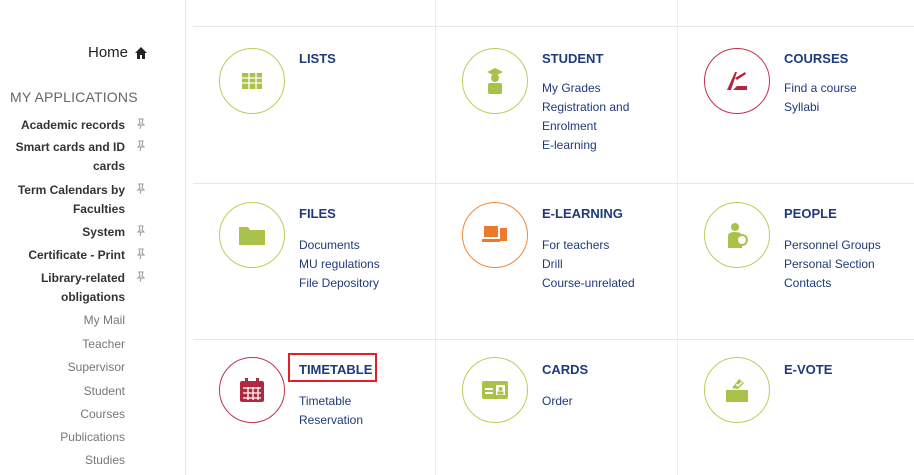  I want to click on link-order: Order, so click(557, 401).